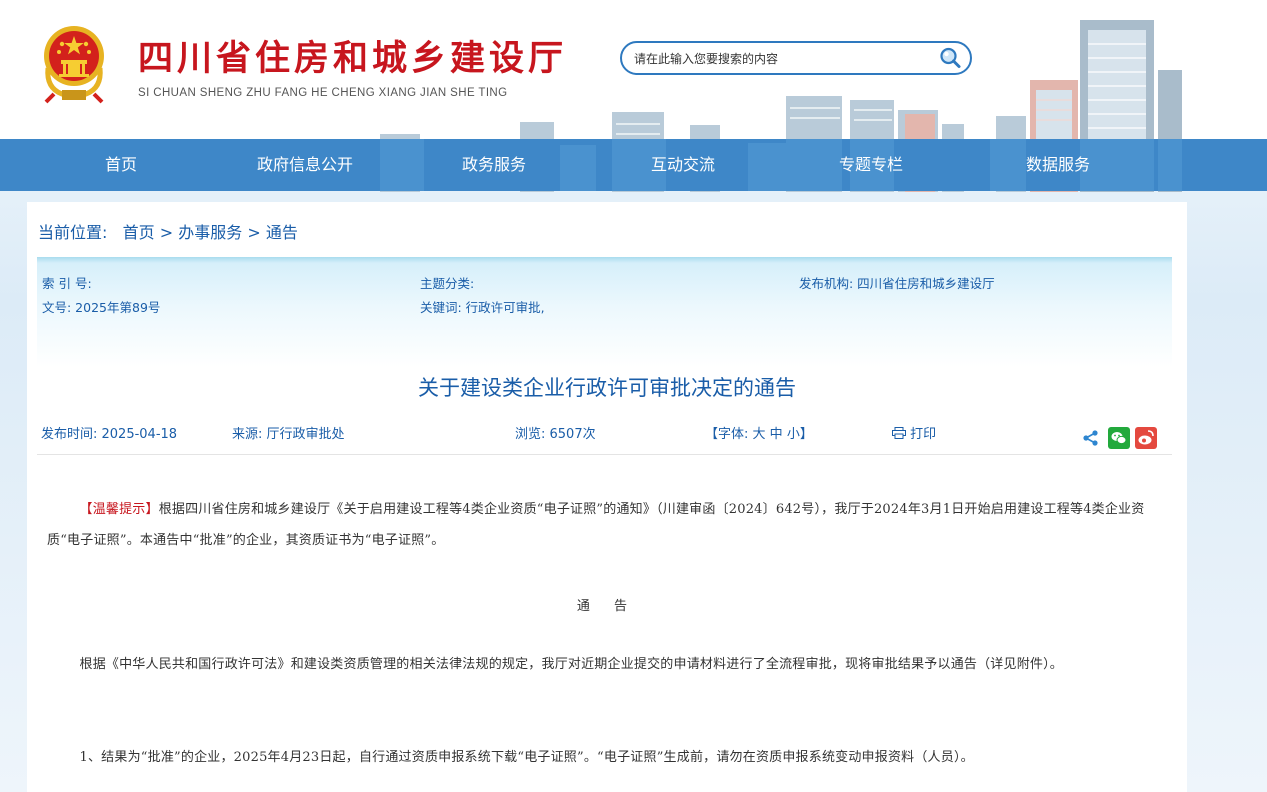  I want to click on publish-time: 发布时间: 2025-04-18, so click(109, 434).